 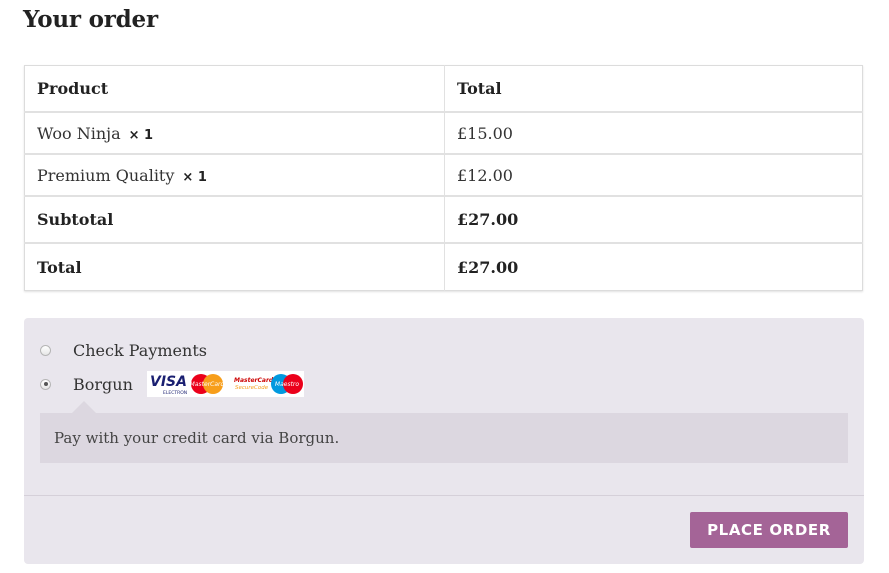 I want to click on mastercard-text: MasterCard, so click(x=207, y=384).